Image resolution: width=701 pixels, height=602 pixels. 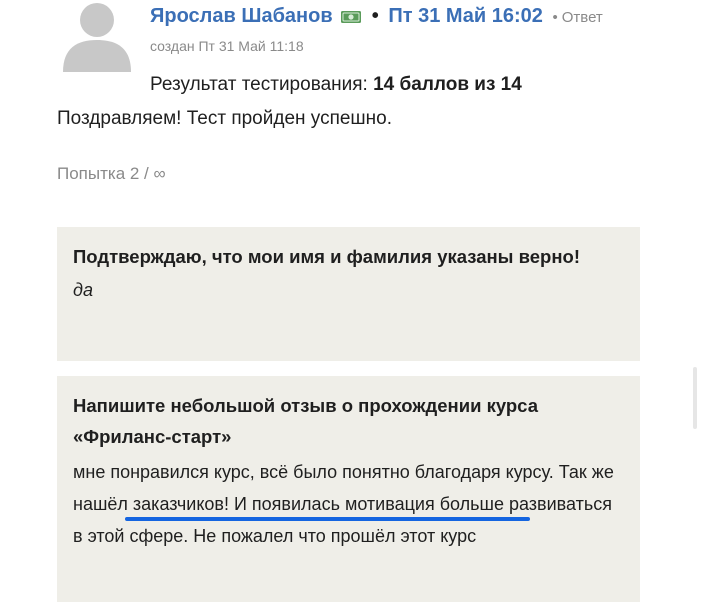 I want to click on test-result: Результат тестирования: 14 баллов из 14, so click(x=336, y=85).